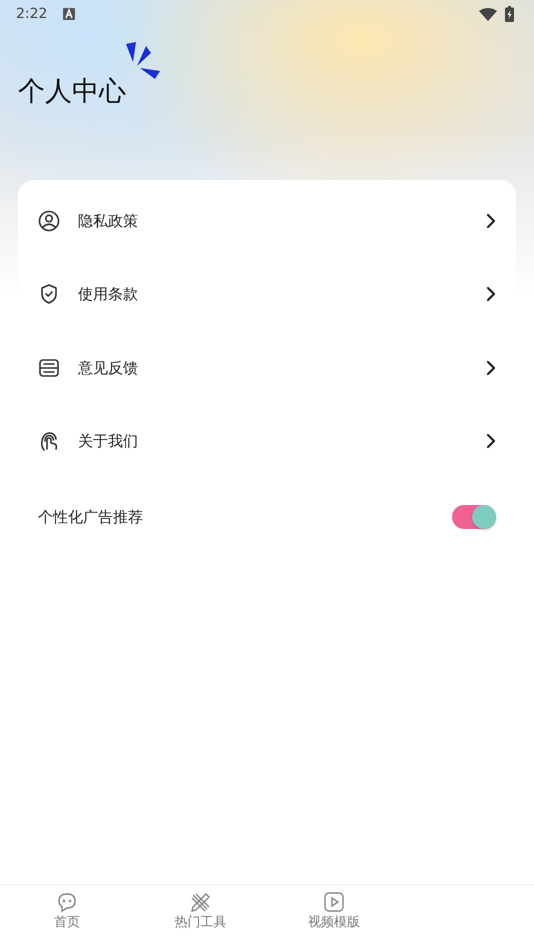 The width and height of the screenshot is (534, 950). Describe the element at coordinates (488, 14) in the screenshot. I see `wifi-icon` at that location.